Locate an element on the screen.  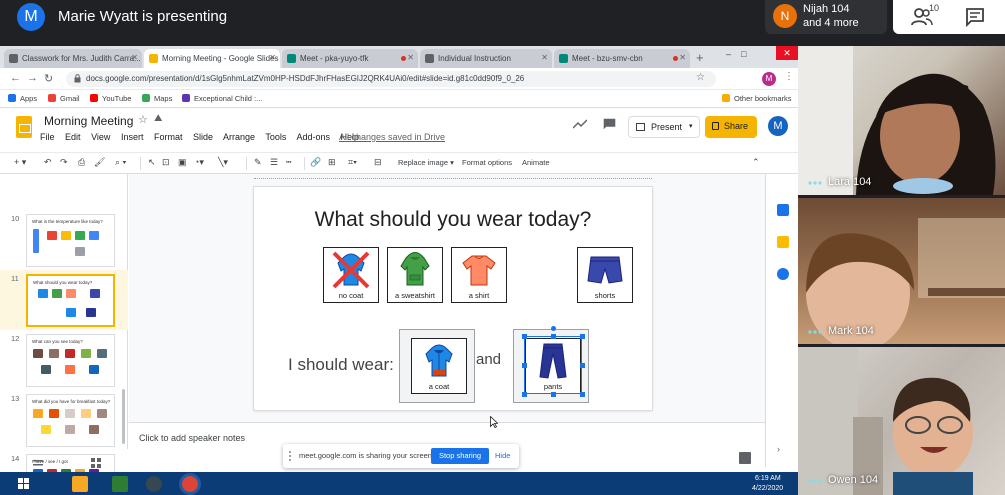
bookmark-apps: Apps is located at coordinates (22, 98).